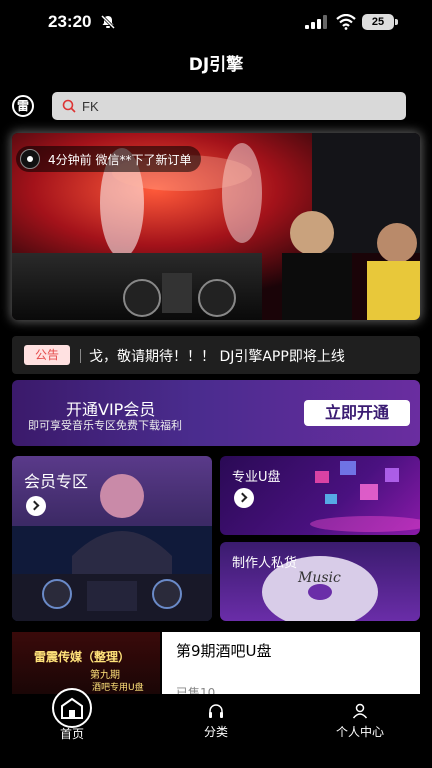 This screenshot has width=432, height=768. I want to click on announcement-text: 戈，敬请期待！！！ DJ引擎APP即将上线, so click(217, 357).